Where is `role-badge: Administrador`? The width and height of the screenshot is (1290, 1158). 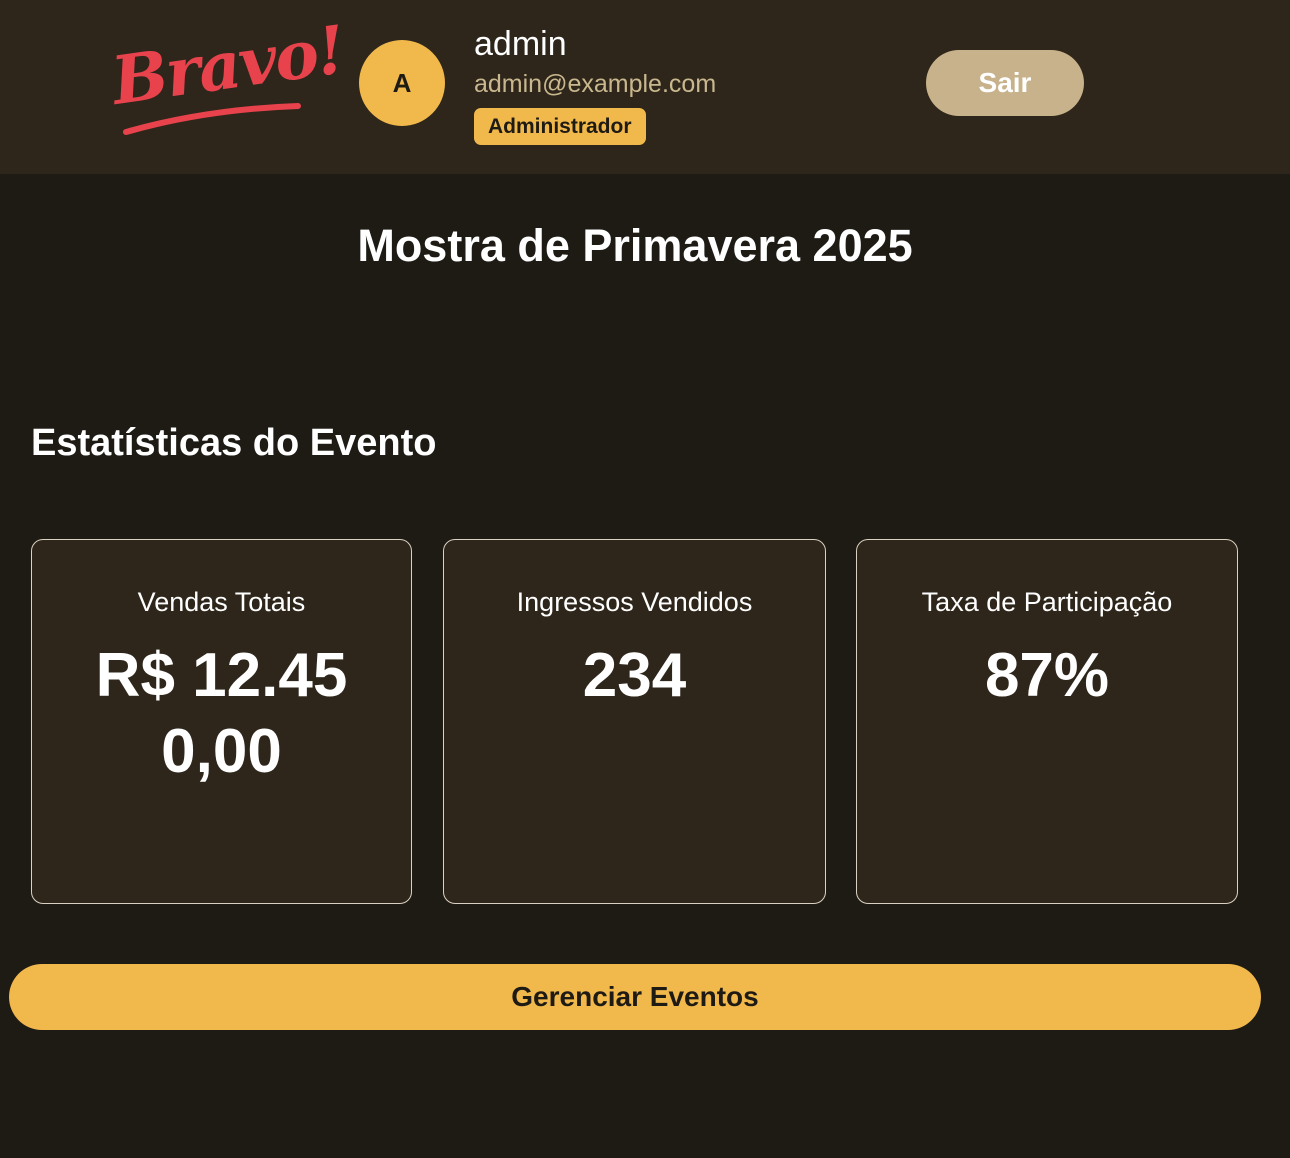 role-badge: Administrador is located at coordinates (560, 126).